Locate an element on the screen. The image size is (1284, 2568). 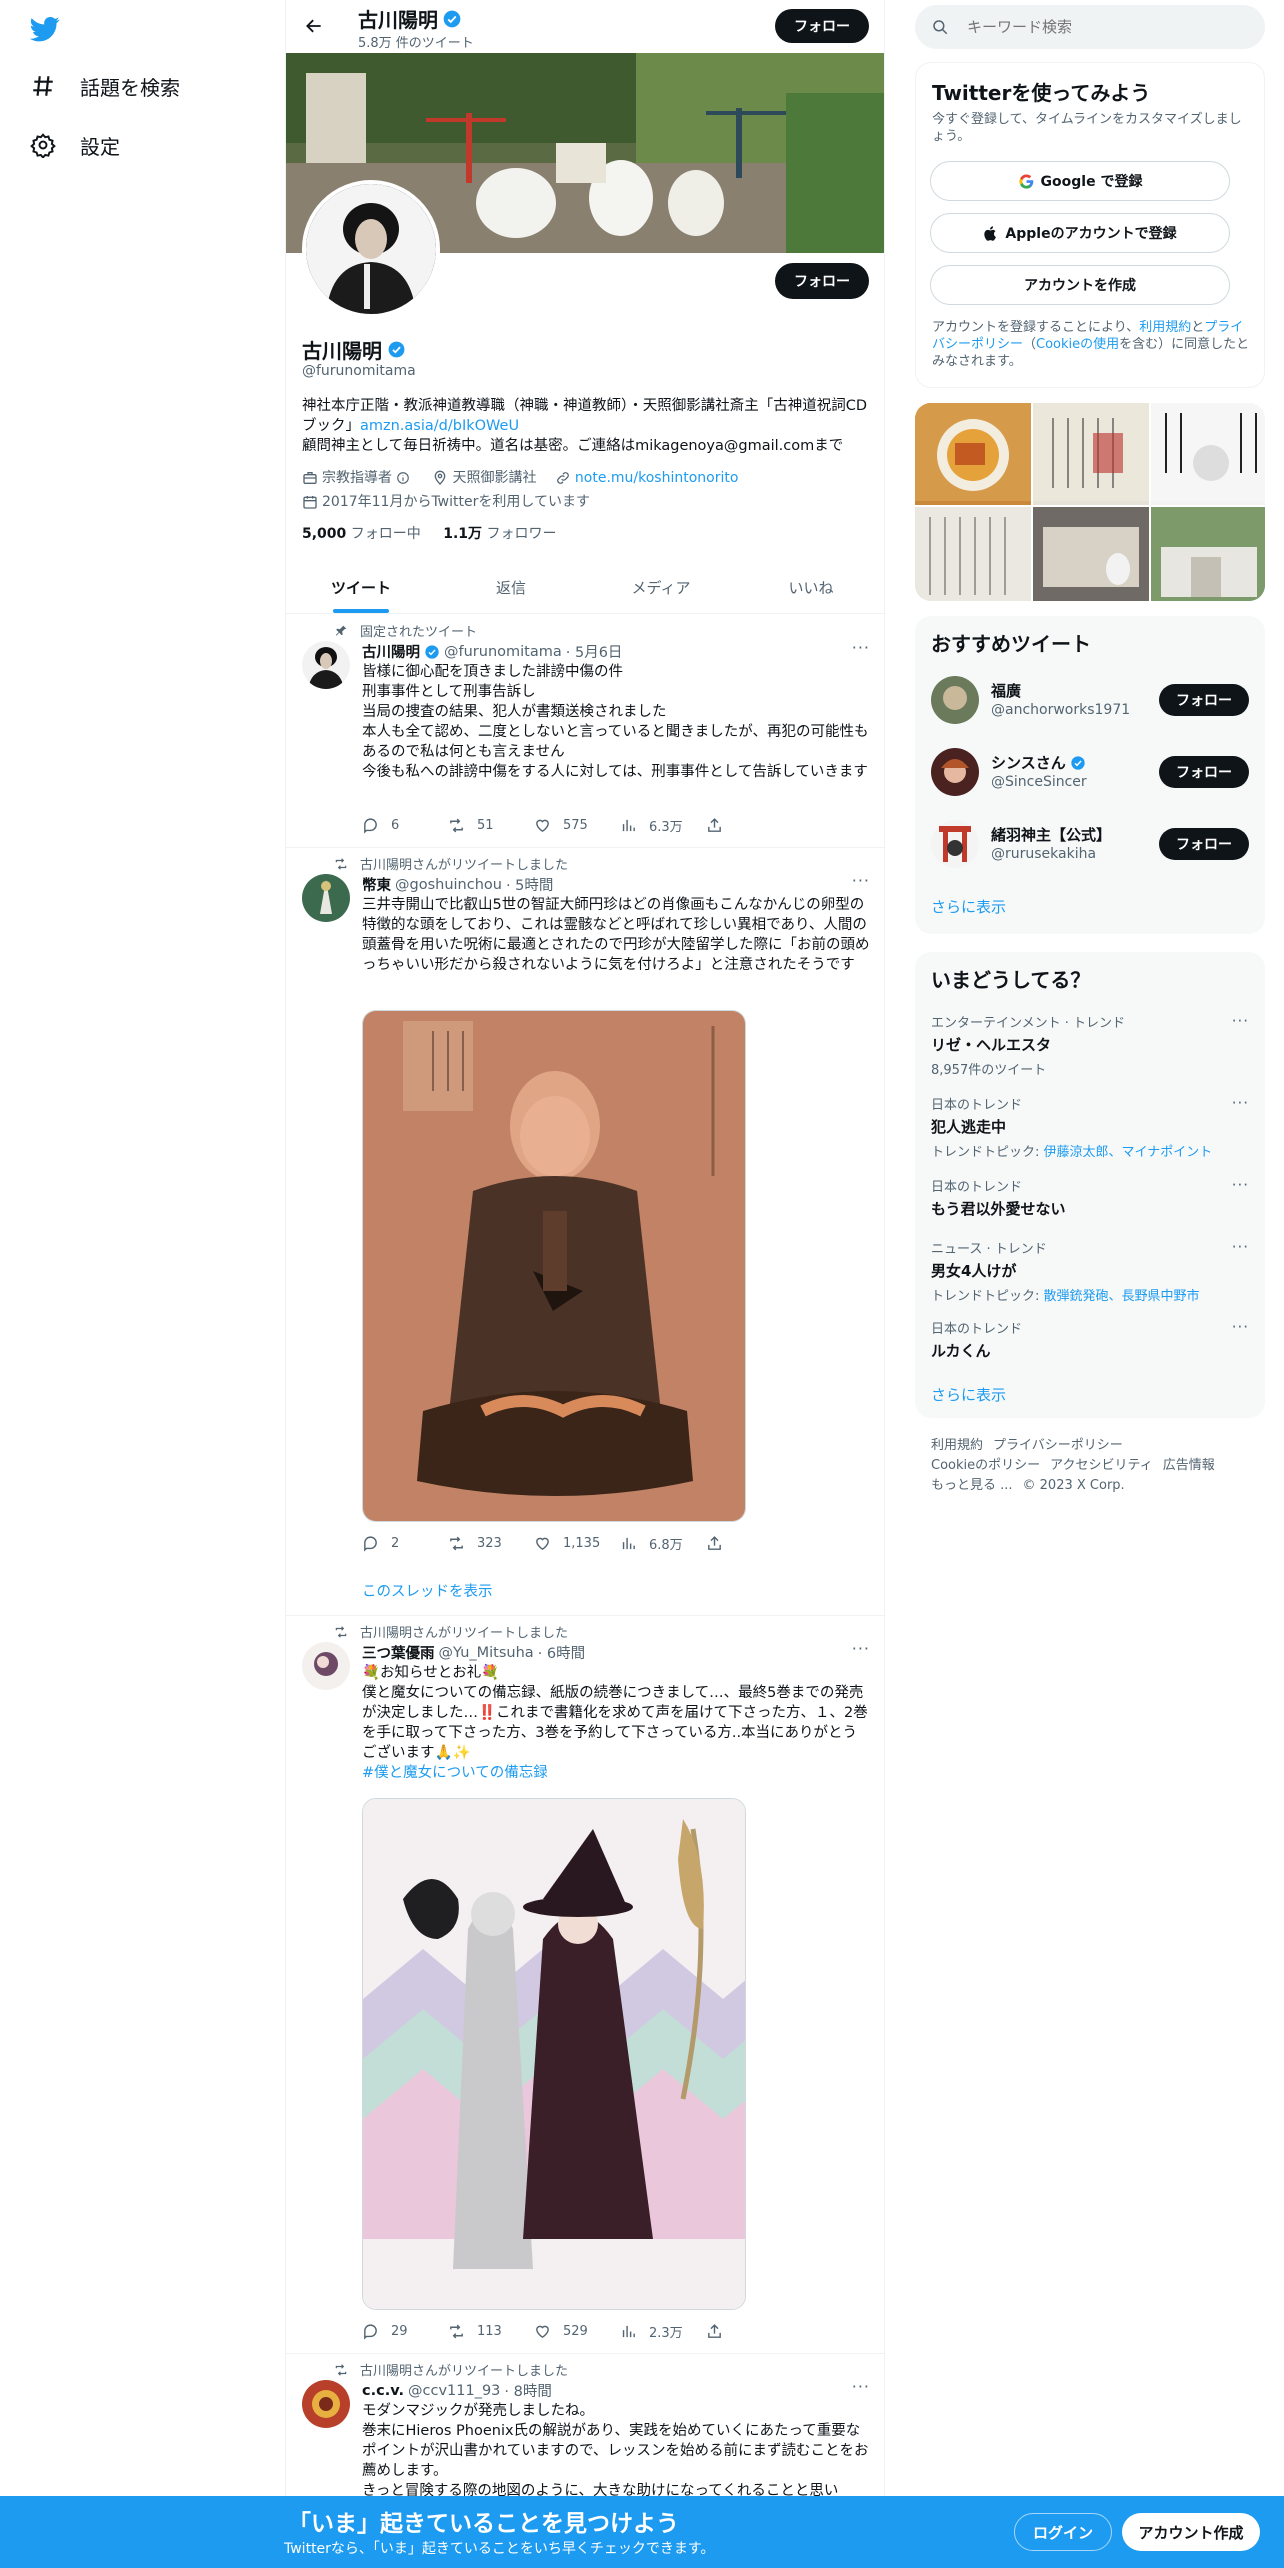
tweet-time: · 5時間 is located at coordinates (529, 884).